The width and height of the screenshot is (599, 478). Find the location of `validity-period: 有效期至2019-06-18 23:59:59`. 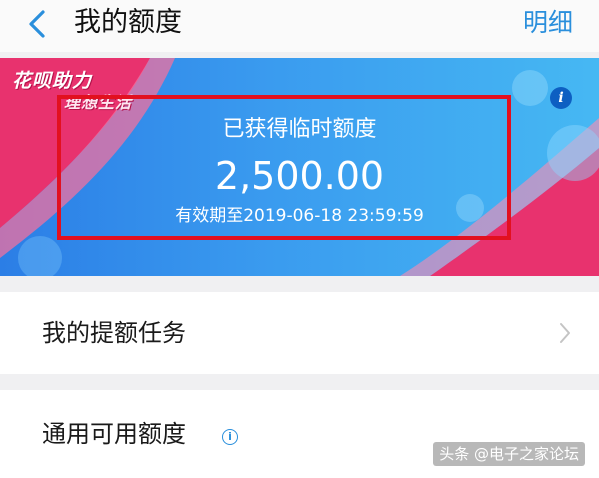

validity-period: 有效期至2019-06-18 23:59:59 is located at coordinates (299, 216).